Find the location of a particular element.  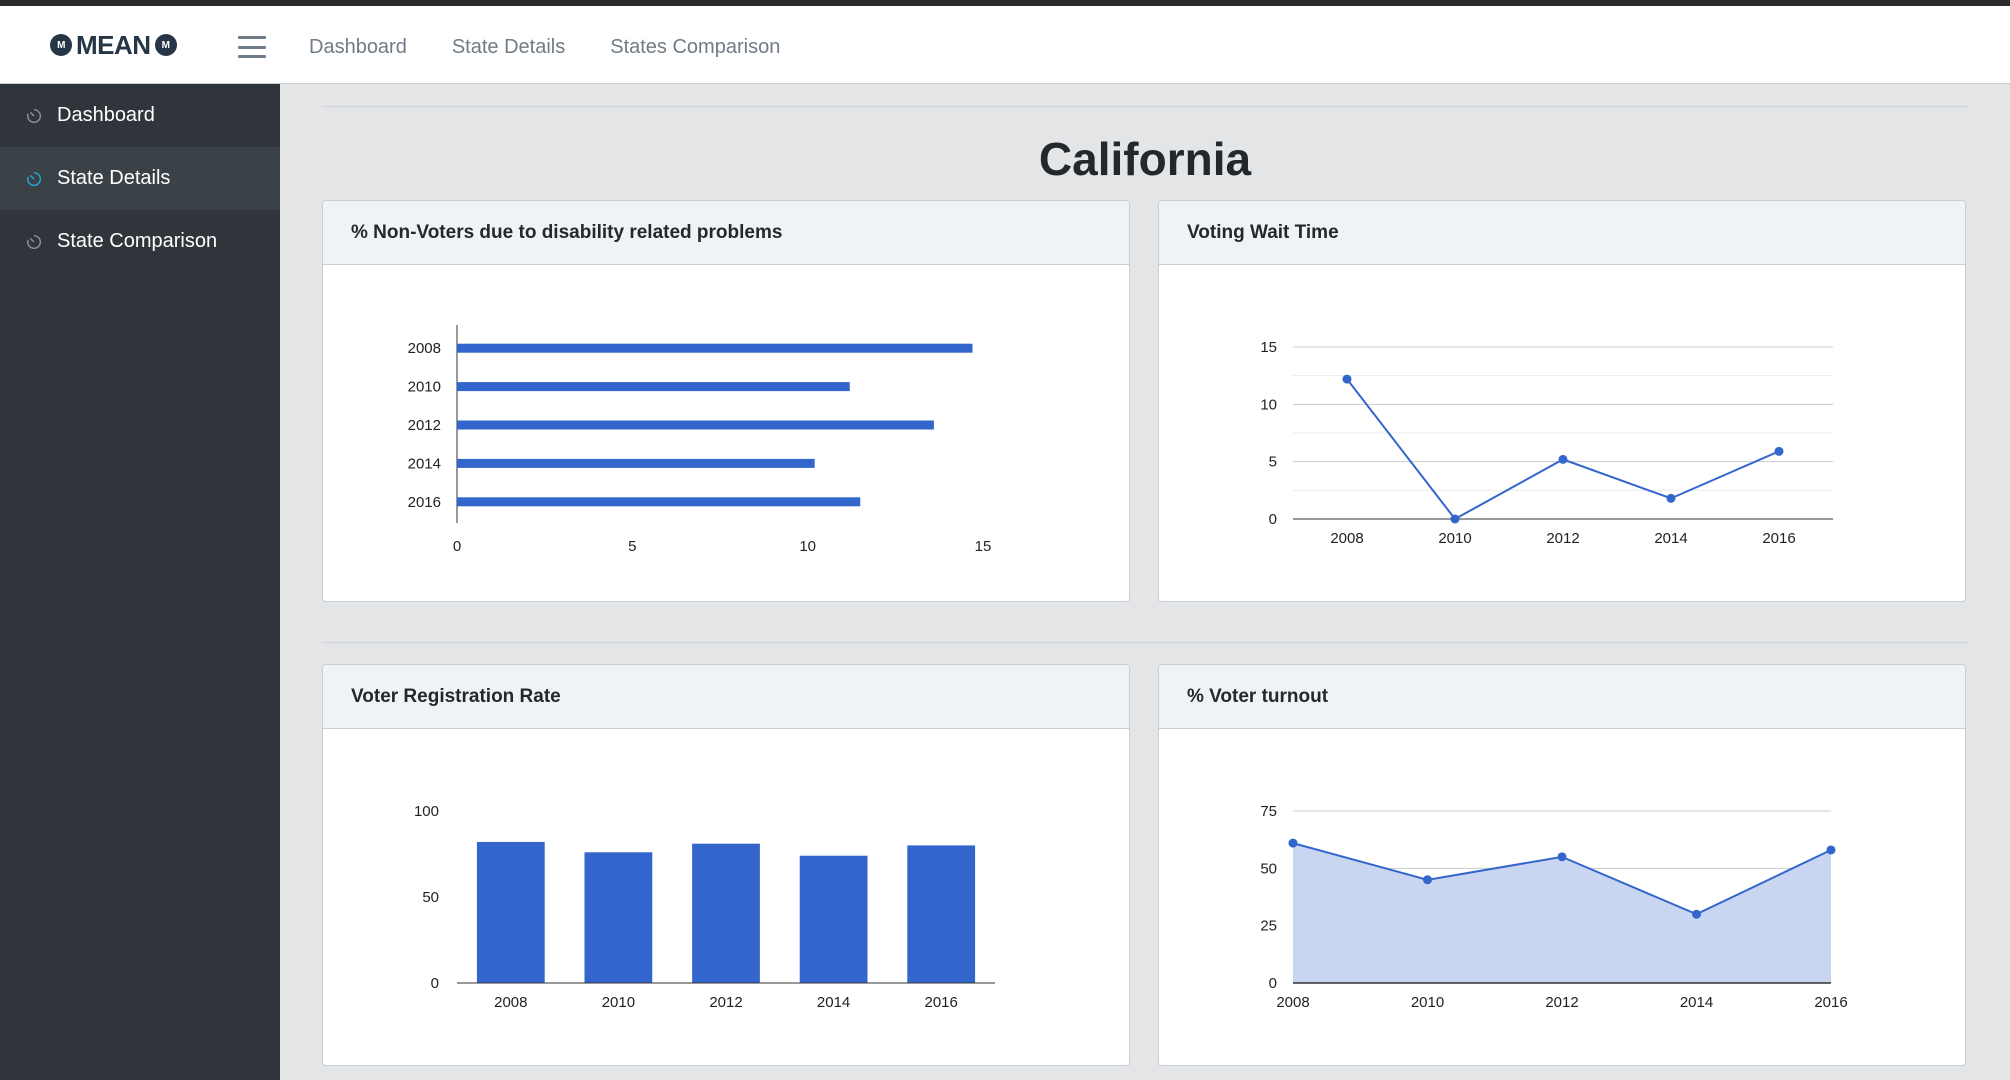

y-tick-label: 25 is located at coordinates (1268, 926).